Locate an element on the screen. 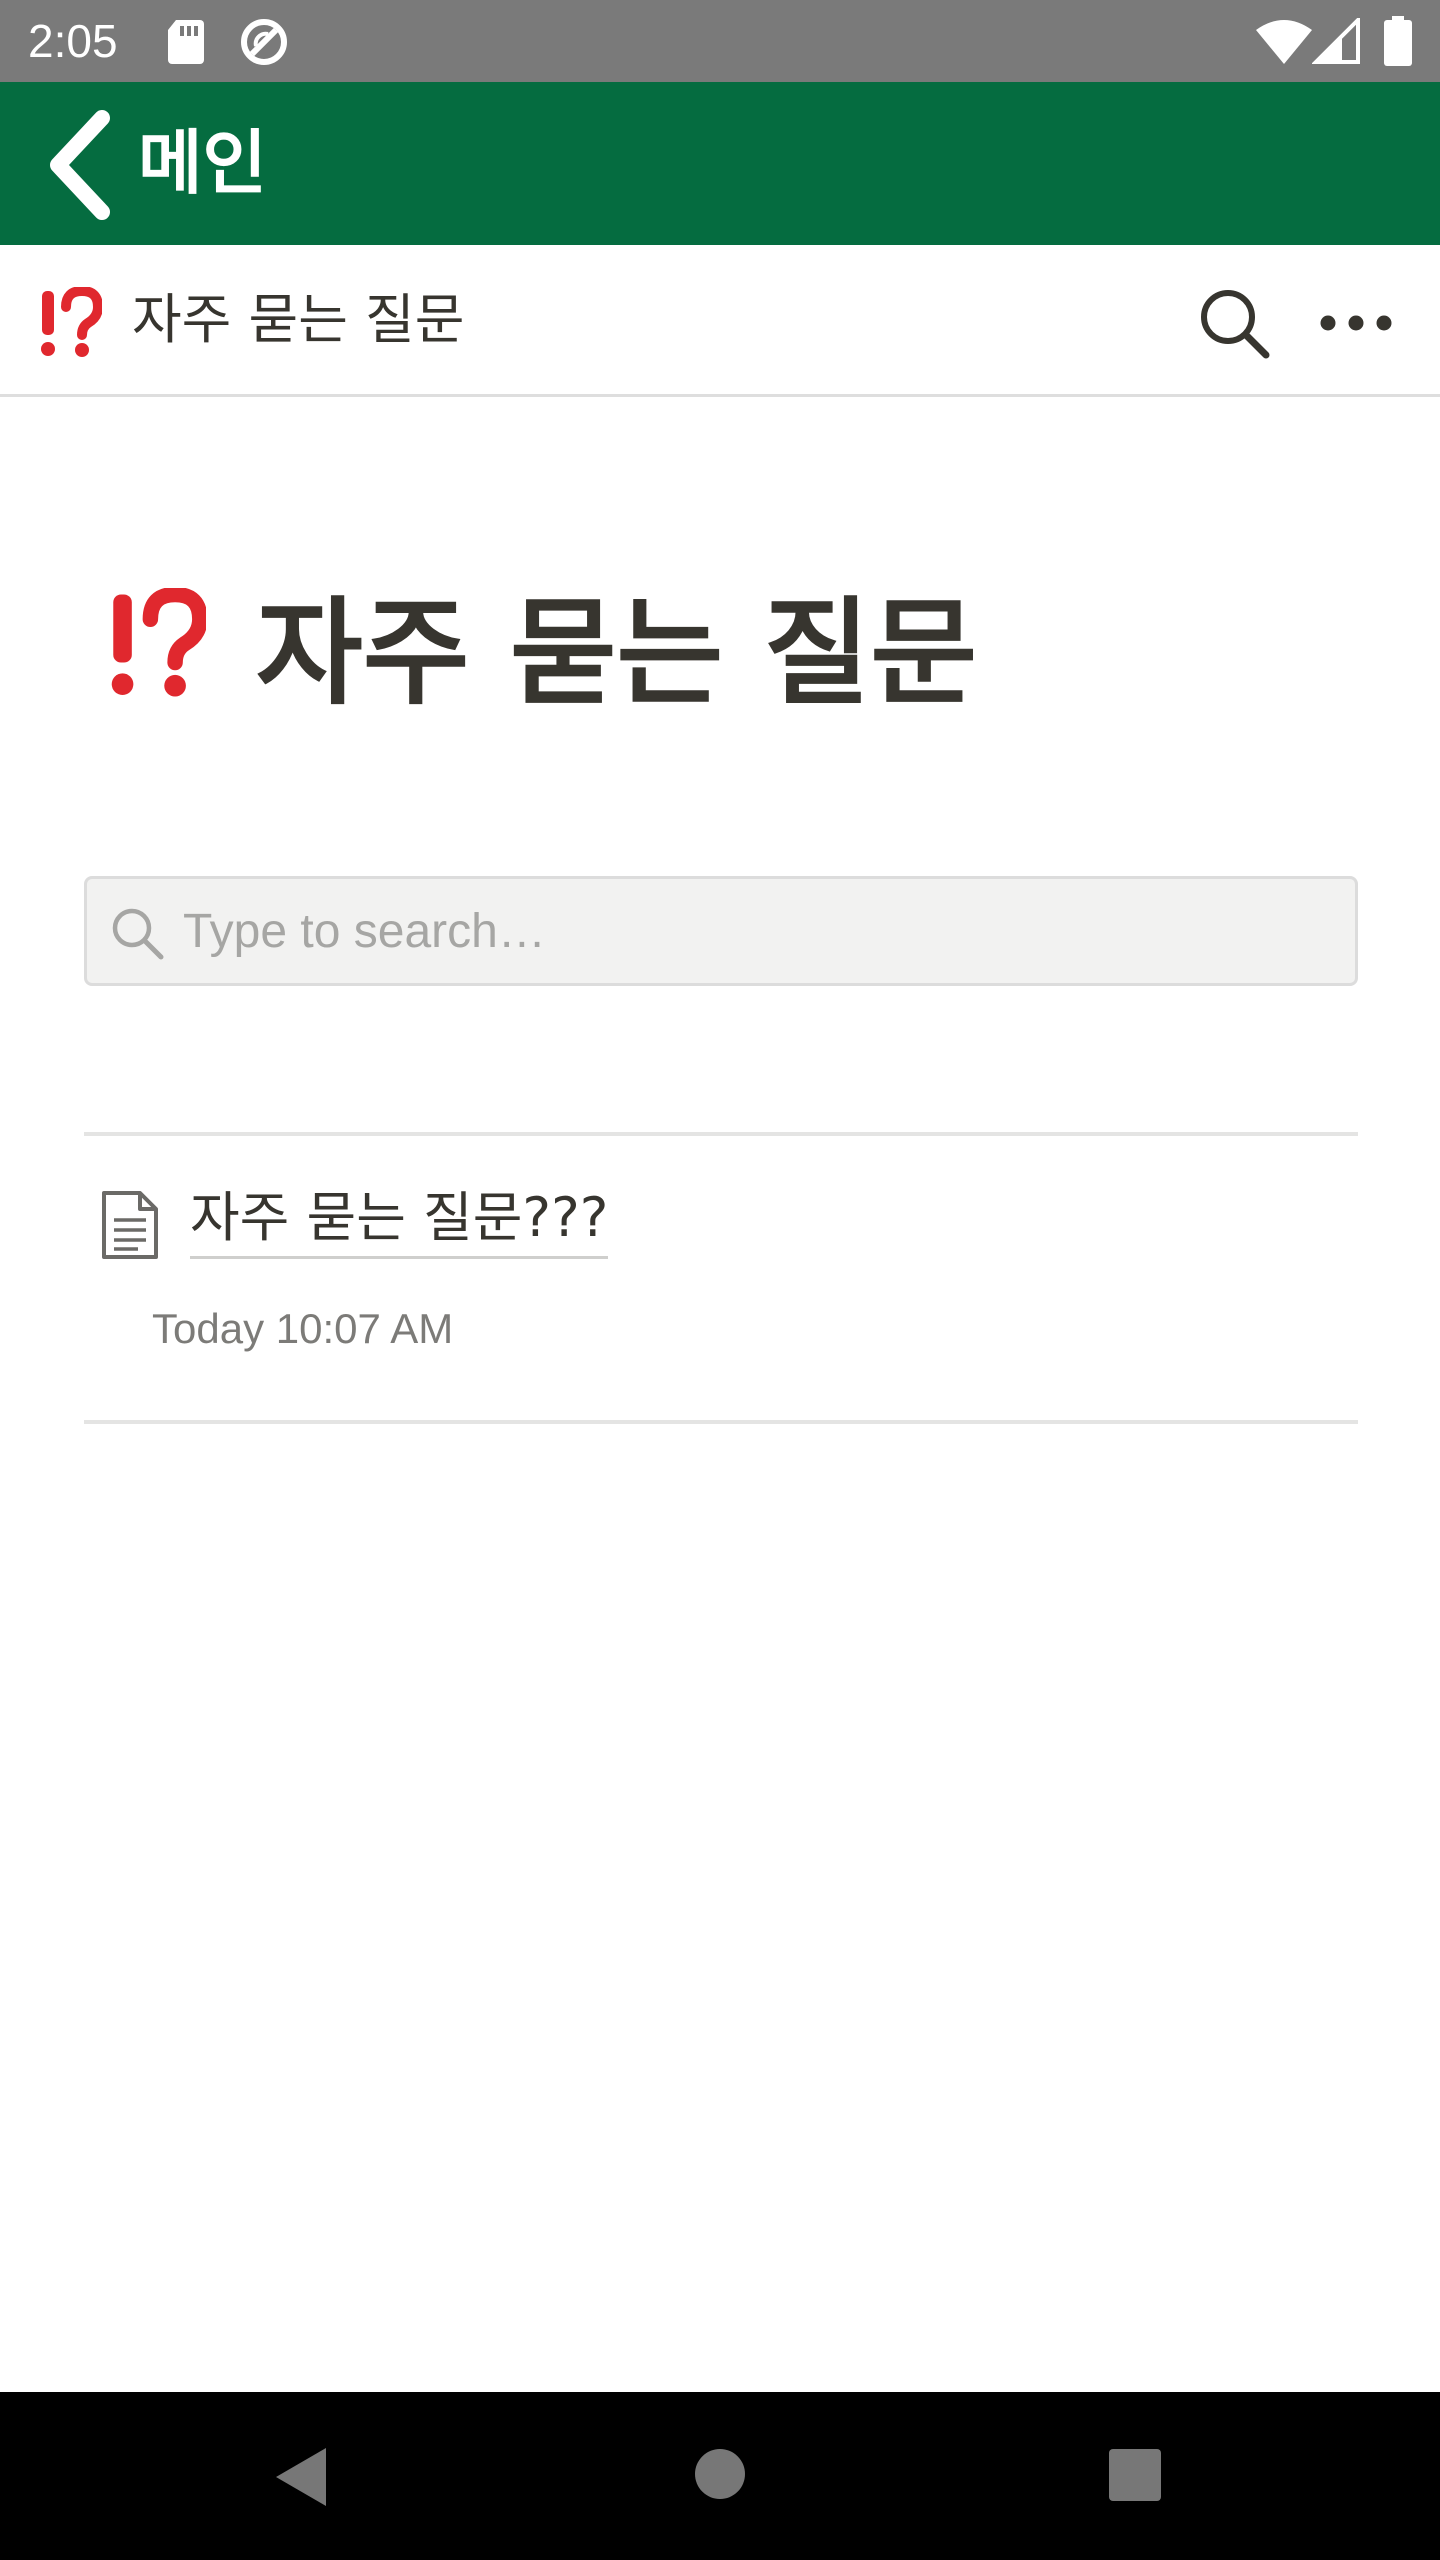 The height and width of the screenshot is (2560, 1440). back-icon is located at coordinates (300, 2477).